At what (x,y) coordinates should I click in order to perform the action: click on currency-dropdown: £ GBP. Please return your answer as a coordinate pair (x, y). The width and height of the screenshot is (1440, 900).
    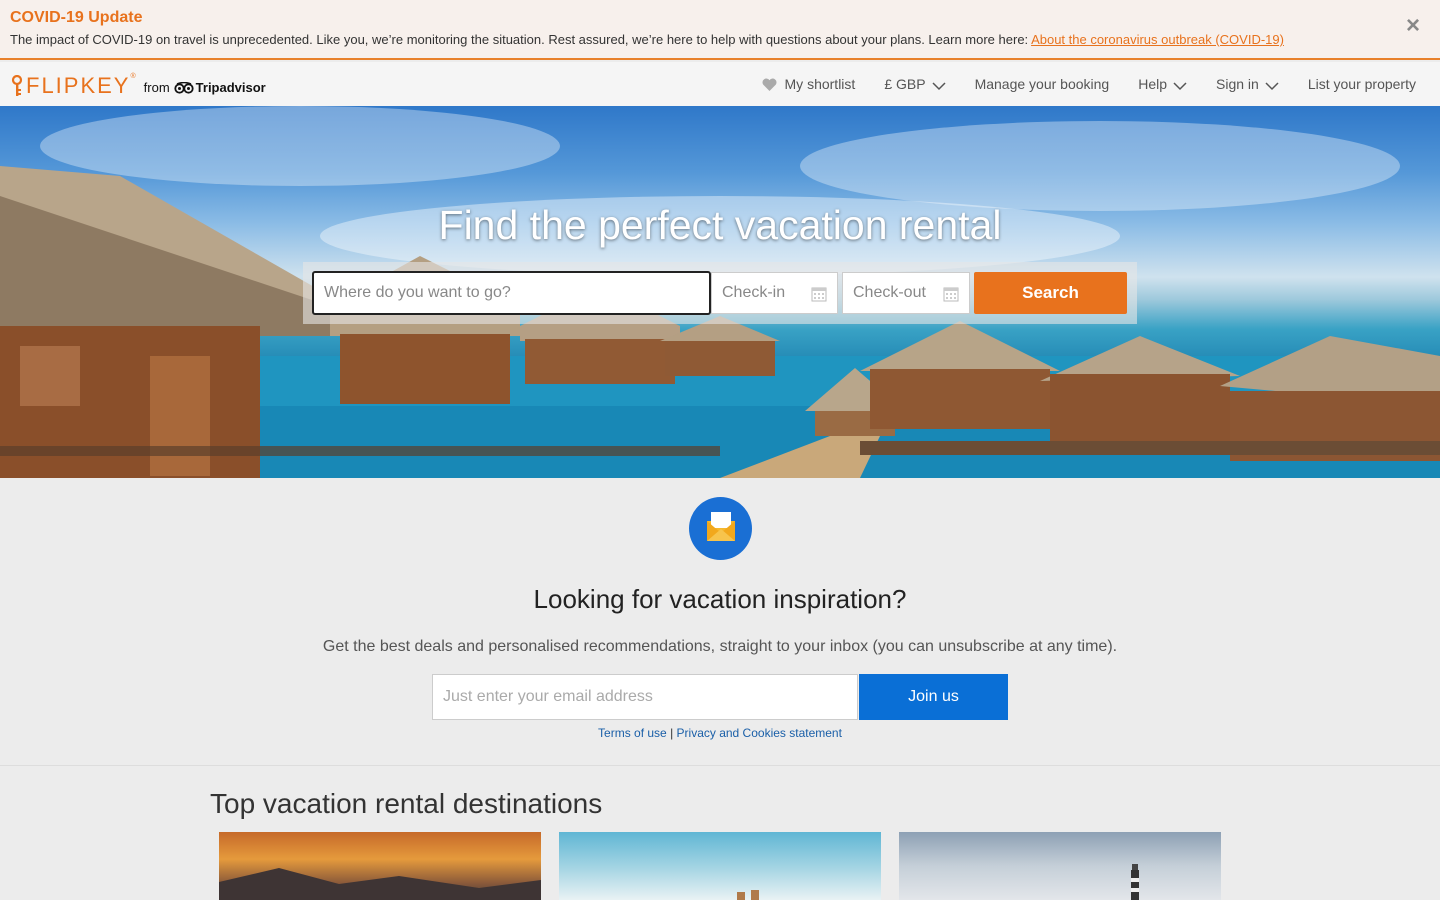
    Looking at the image, I should click on (915, 84).